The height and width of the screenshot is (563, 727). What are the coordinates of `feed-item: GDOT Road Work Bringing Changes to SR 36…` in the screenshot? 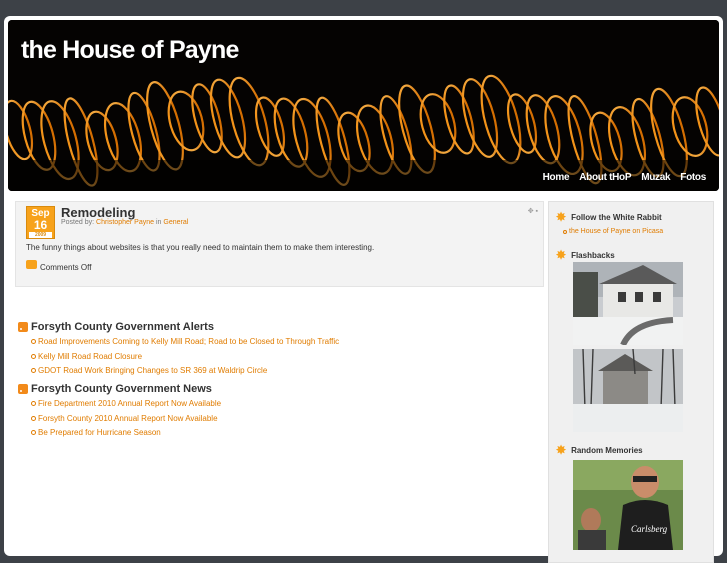 It's located at (184, 373).